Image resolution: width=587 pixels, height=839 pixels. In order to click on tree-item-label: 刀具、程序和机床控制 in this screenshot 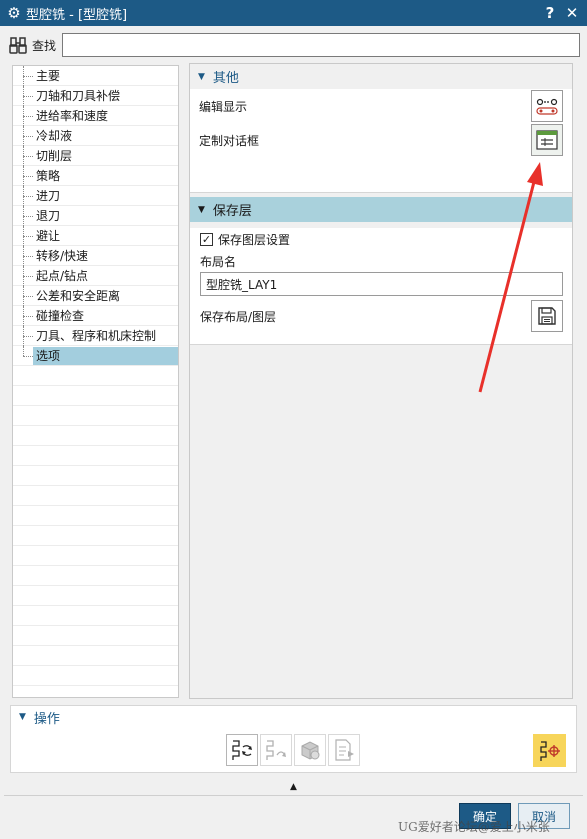, I will do `click(96, 336)`.